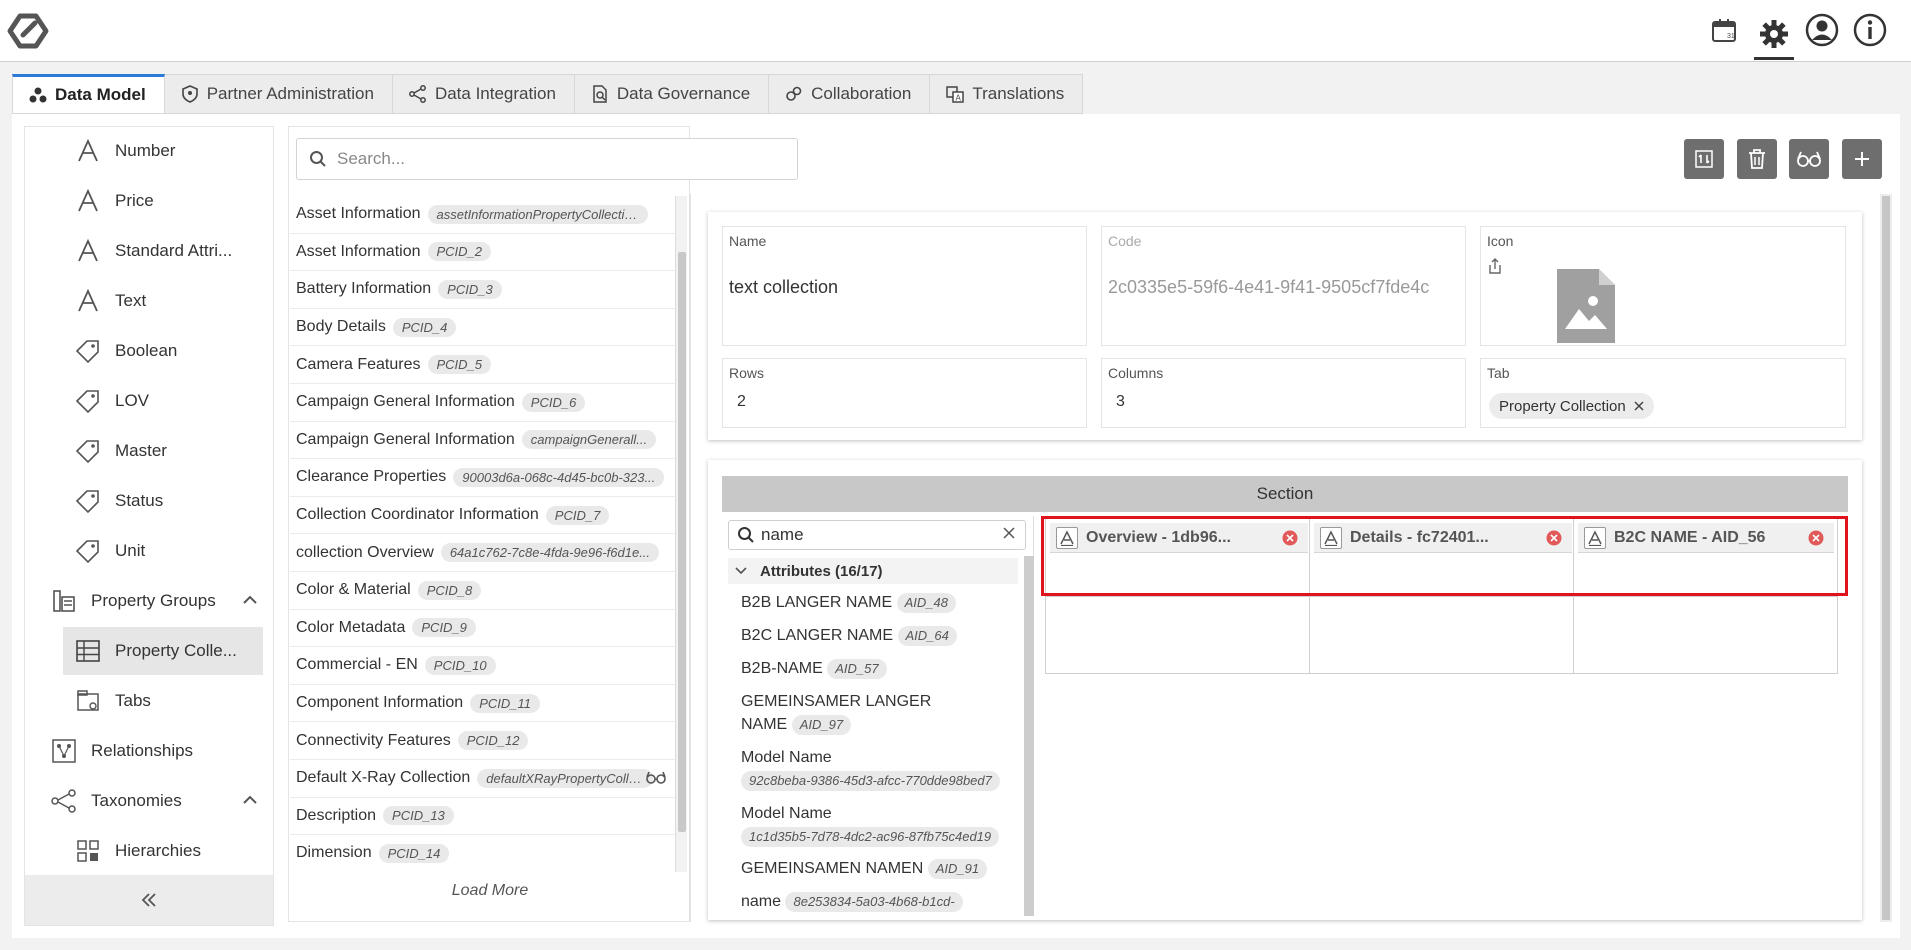 Image resolution: width=1911 pixels, height=950 pixels. Describe the element at coordinates (876, 868) in the screenshot. I see `attribute-item: GEMEINSAMEN NAMEN AID_91` at that location.